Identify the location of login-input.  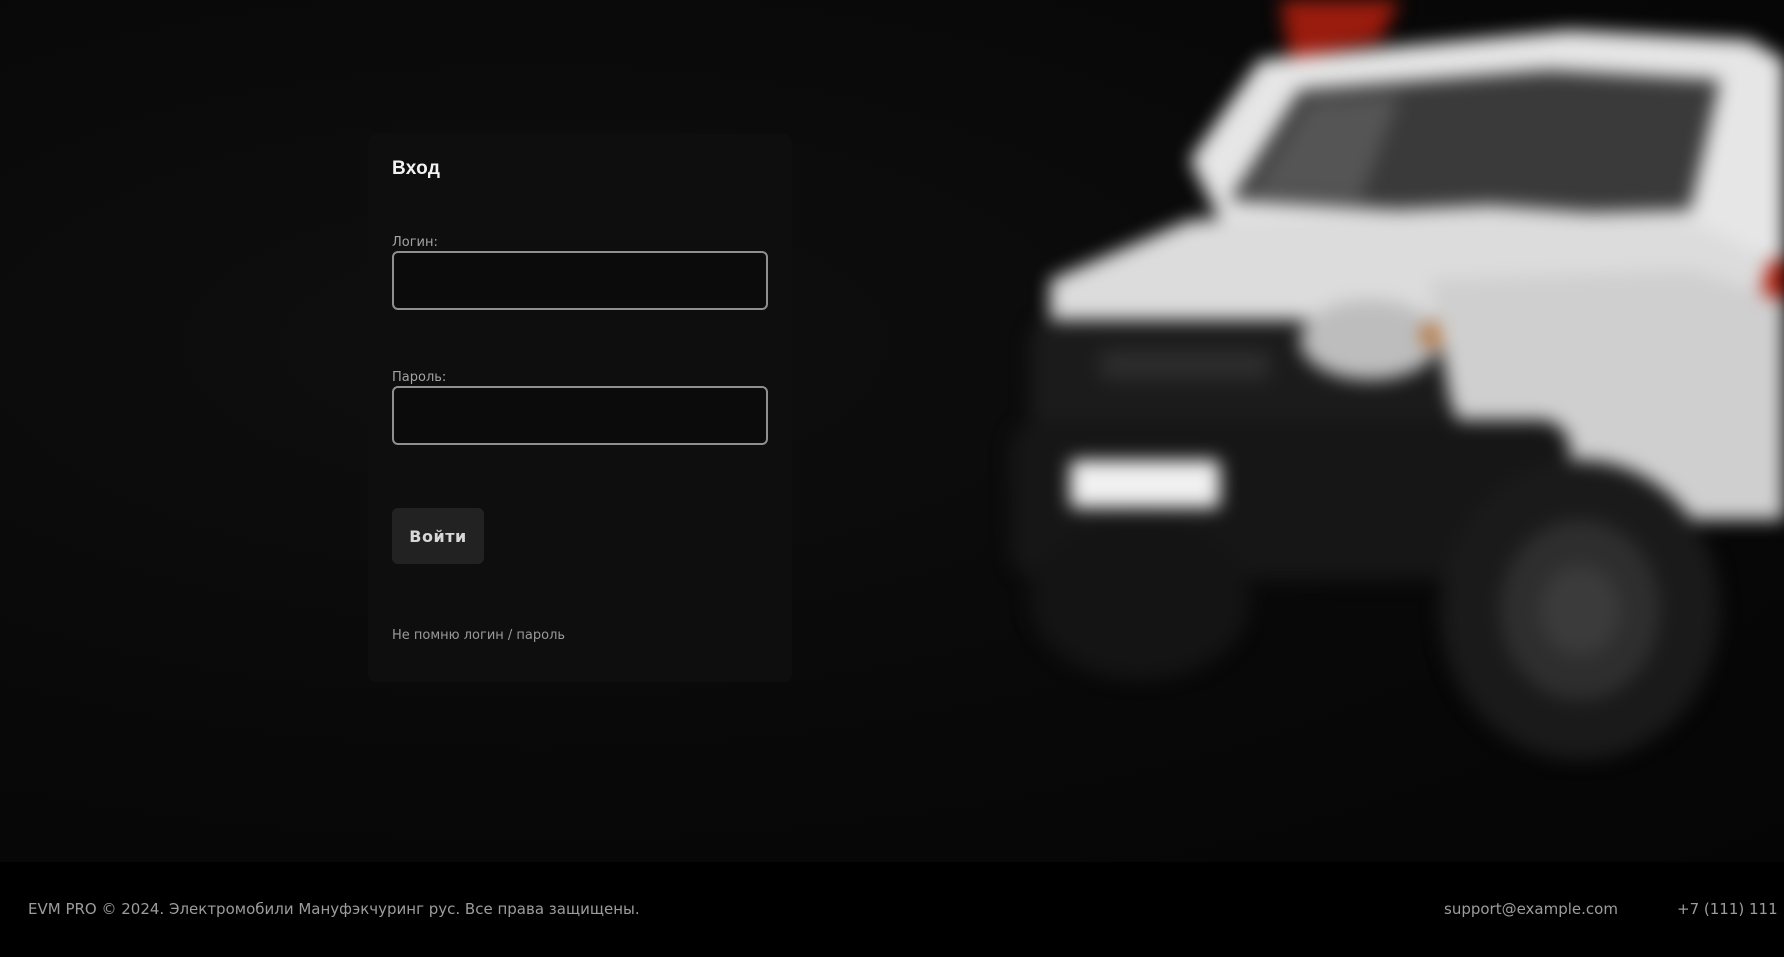
(580, 280).